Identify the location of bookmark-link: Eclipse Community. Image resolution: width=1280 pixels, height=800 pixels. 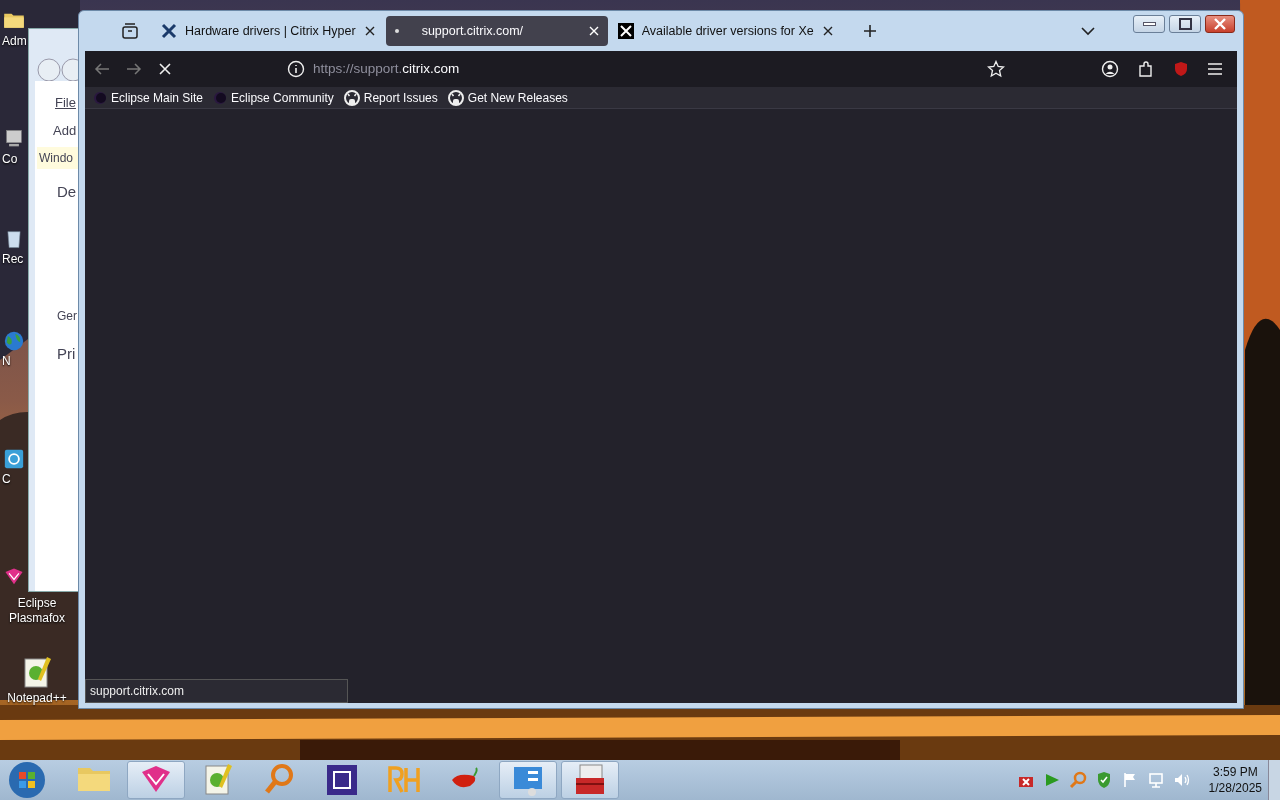
(273, 97).